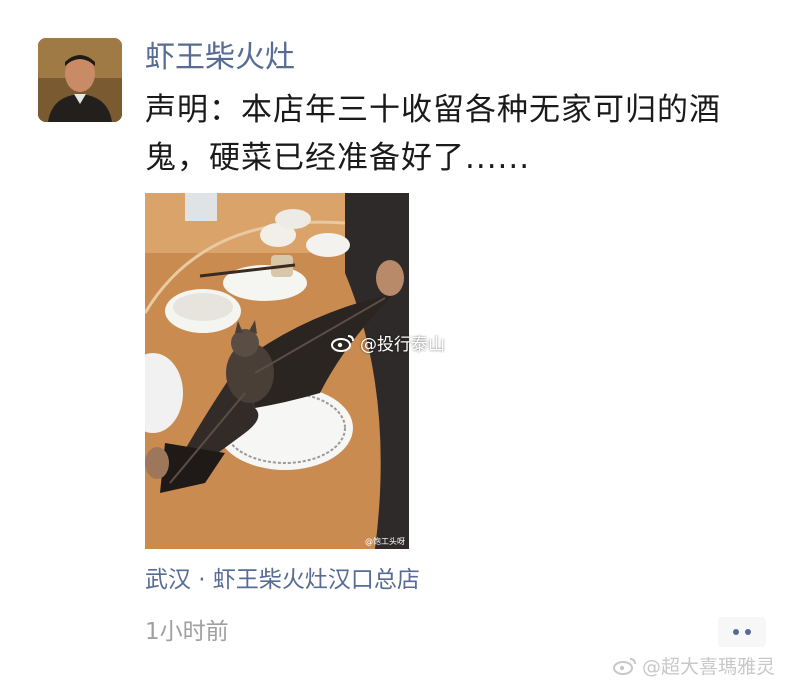 The height and width of the screenshot is (683, 800). I want to click on bottom-watermark: @超大喜瑪雅灵, so click(693, 665).